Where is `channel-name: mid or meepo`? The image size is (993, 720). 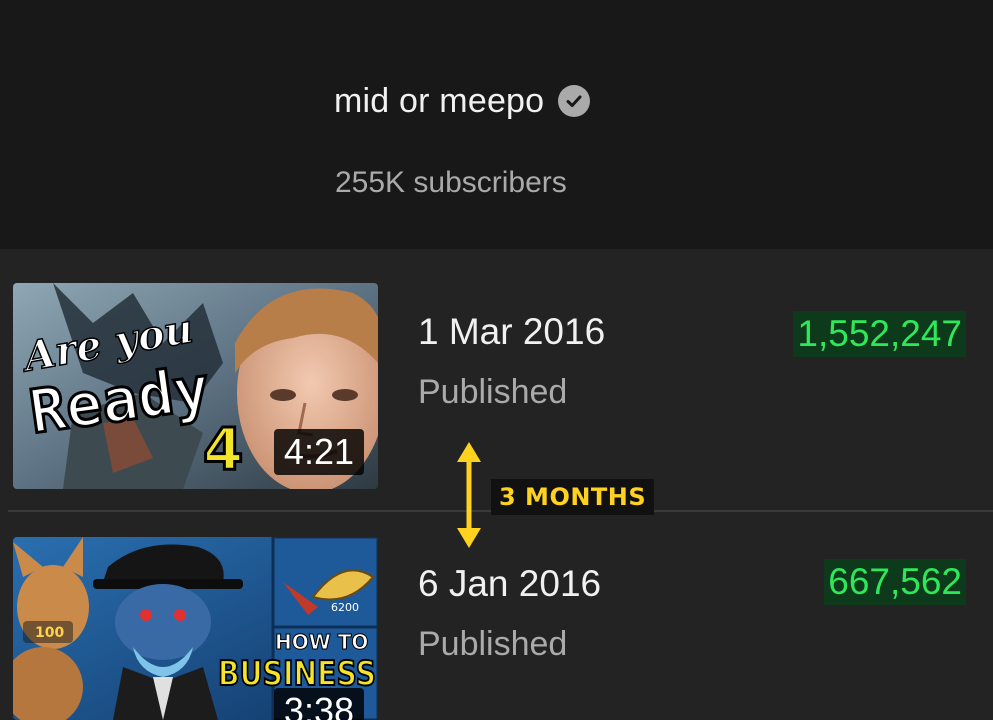 channel-name: mid or meepo is located at coordinates (439, 101).